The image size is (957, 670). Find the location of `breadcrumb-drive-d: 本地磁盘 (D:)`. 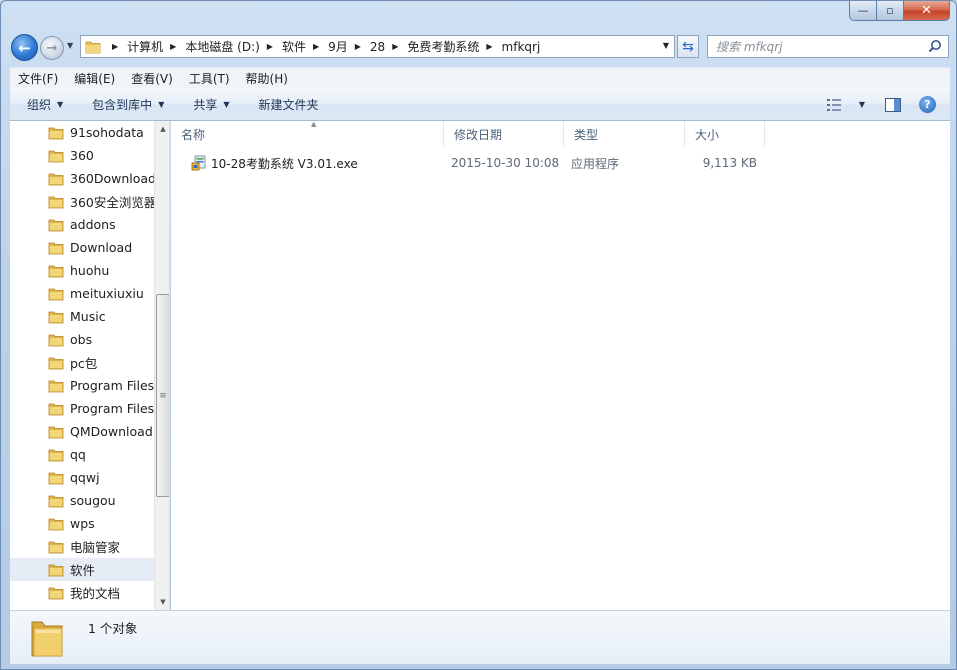

breadcrumb-drive-d: 本地磁盘 (D:) is located at coordinates (222, 46).